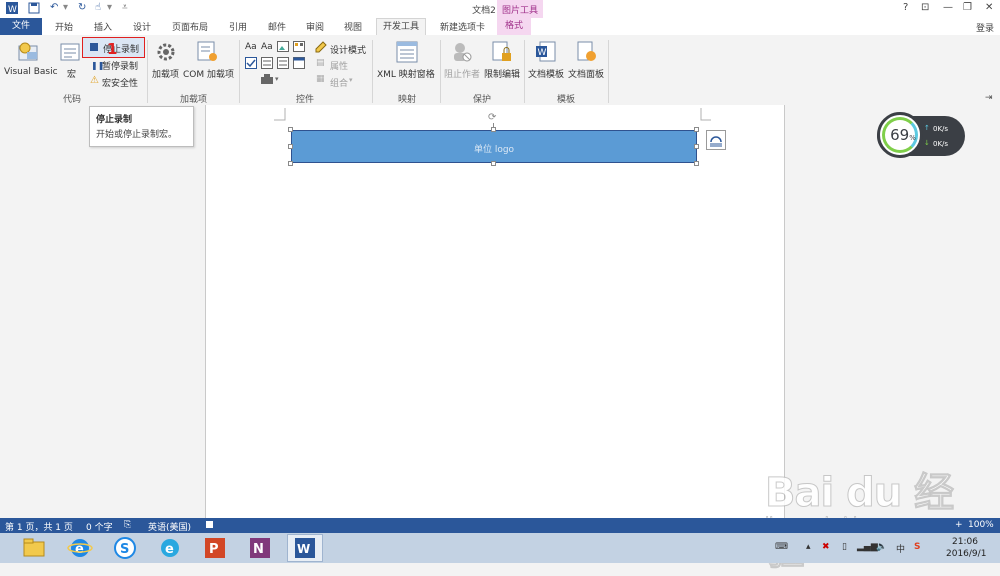  Describe the element at coordinates (844, 547) in the screenshot. I see `battery-icon: ▯` at that location.